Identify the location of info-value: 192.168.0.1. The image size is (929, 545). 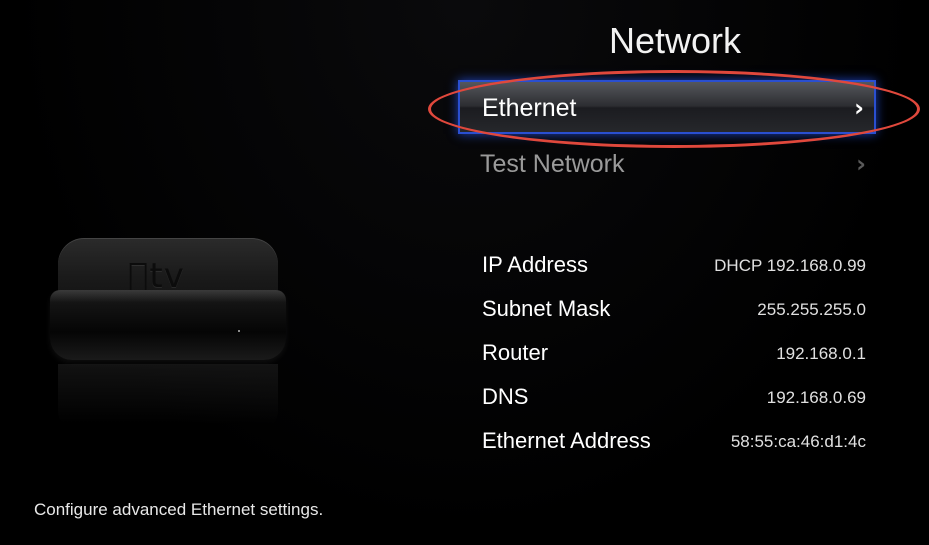
(821, 353).